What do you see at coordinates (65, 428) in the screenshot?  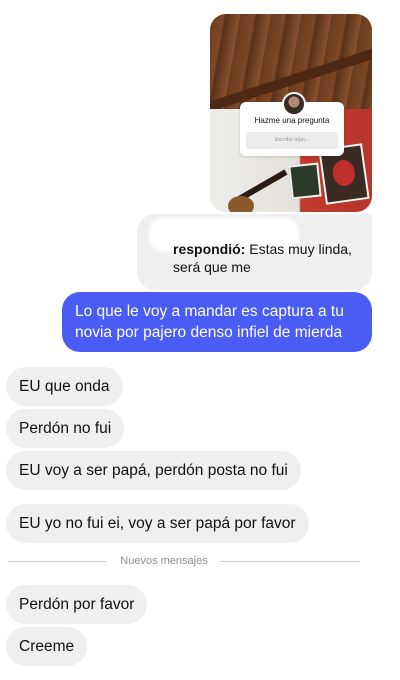 I see `message-bubble-incoming: Perdón no fui` at bounding box center [65, 428].